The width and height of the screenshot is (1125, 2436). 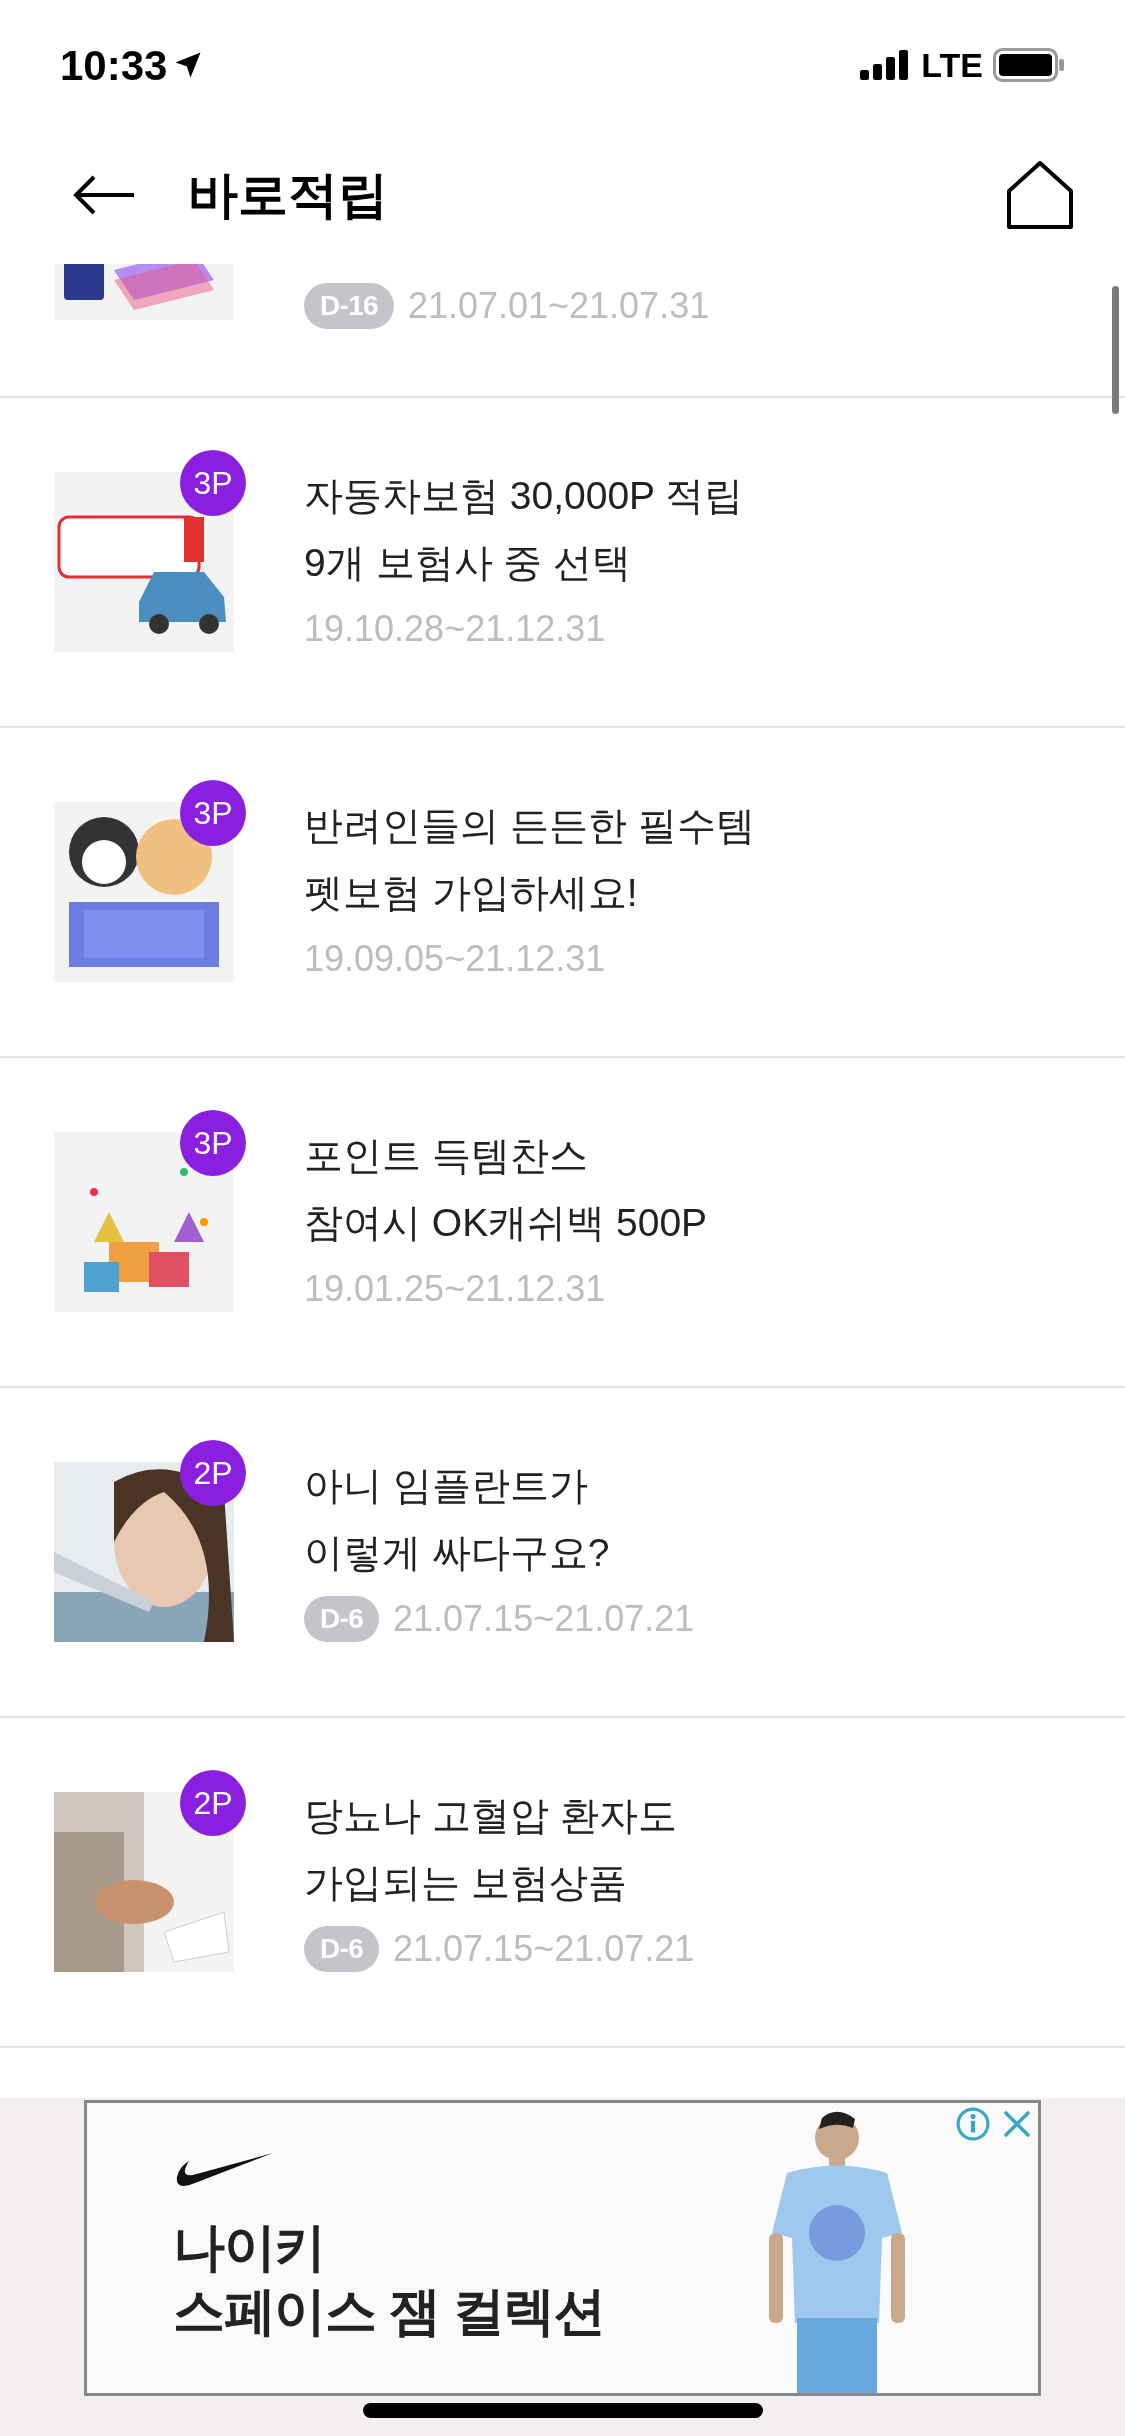 What do you see at coordinates (446, 1155) in the screenshot?
I see `item-title: 포인트 득템찬스` at bounding box center [446, 1155].